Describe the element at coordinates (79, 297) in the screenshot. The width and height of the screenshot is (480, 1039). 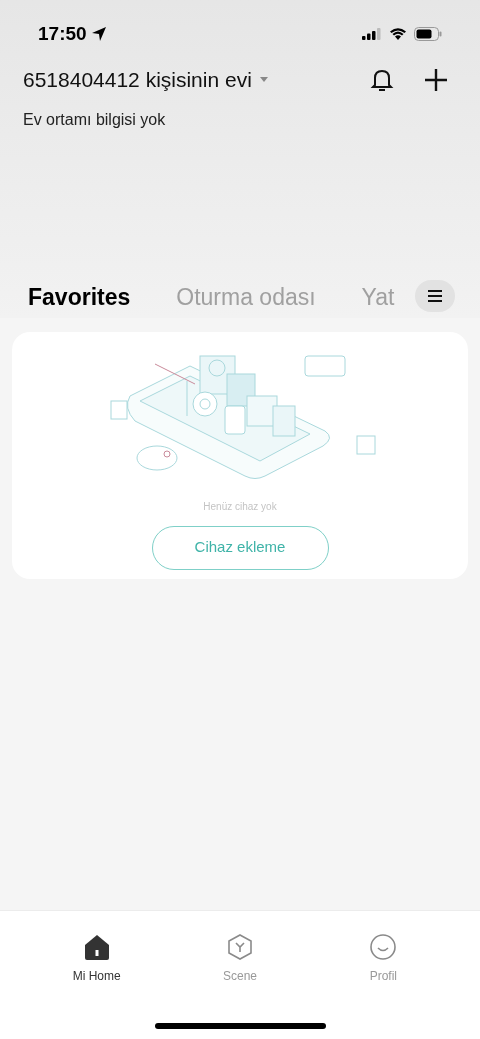
I see `room-tab: Favorites` at that location.